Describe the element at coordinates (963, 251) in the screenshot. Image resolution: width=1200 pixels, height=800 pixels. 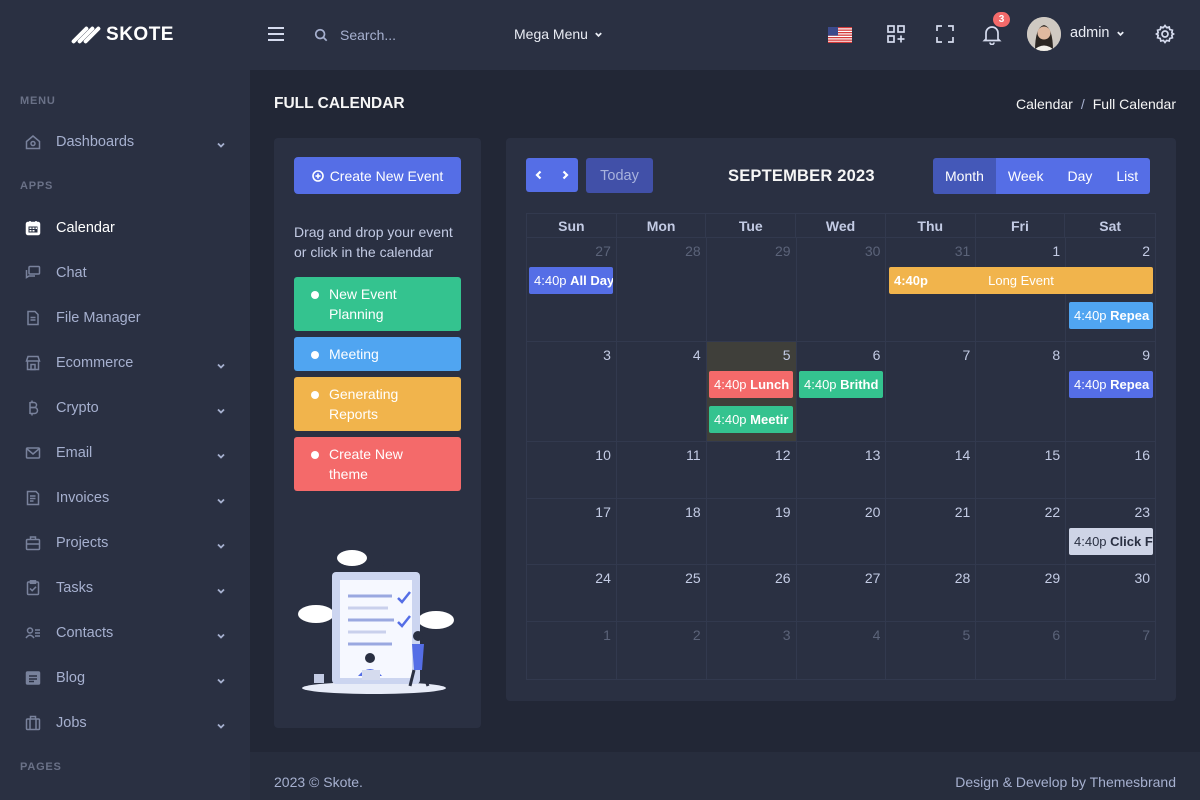
I see `day-number: 31` at that location.